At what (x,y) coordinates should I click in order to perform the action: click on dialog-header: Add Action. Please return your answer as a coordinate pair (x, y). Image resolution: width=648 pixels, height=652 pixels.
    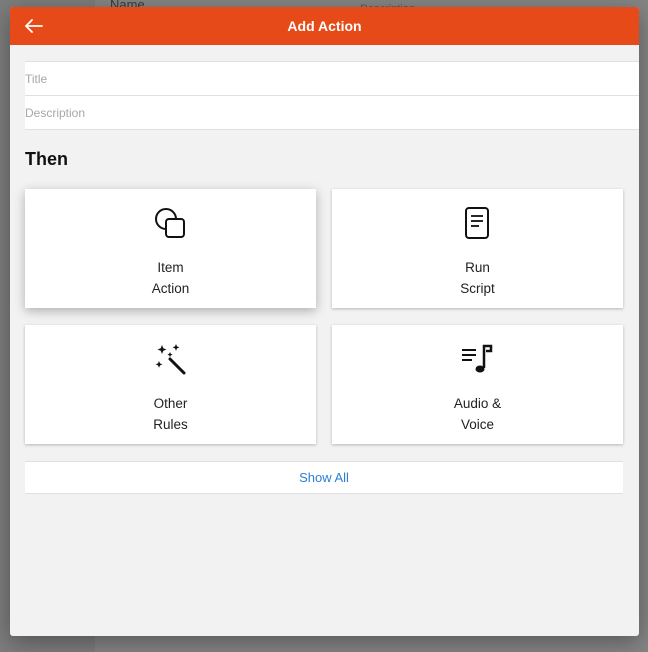
    Looking at the image, I should click on (324, 26).